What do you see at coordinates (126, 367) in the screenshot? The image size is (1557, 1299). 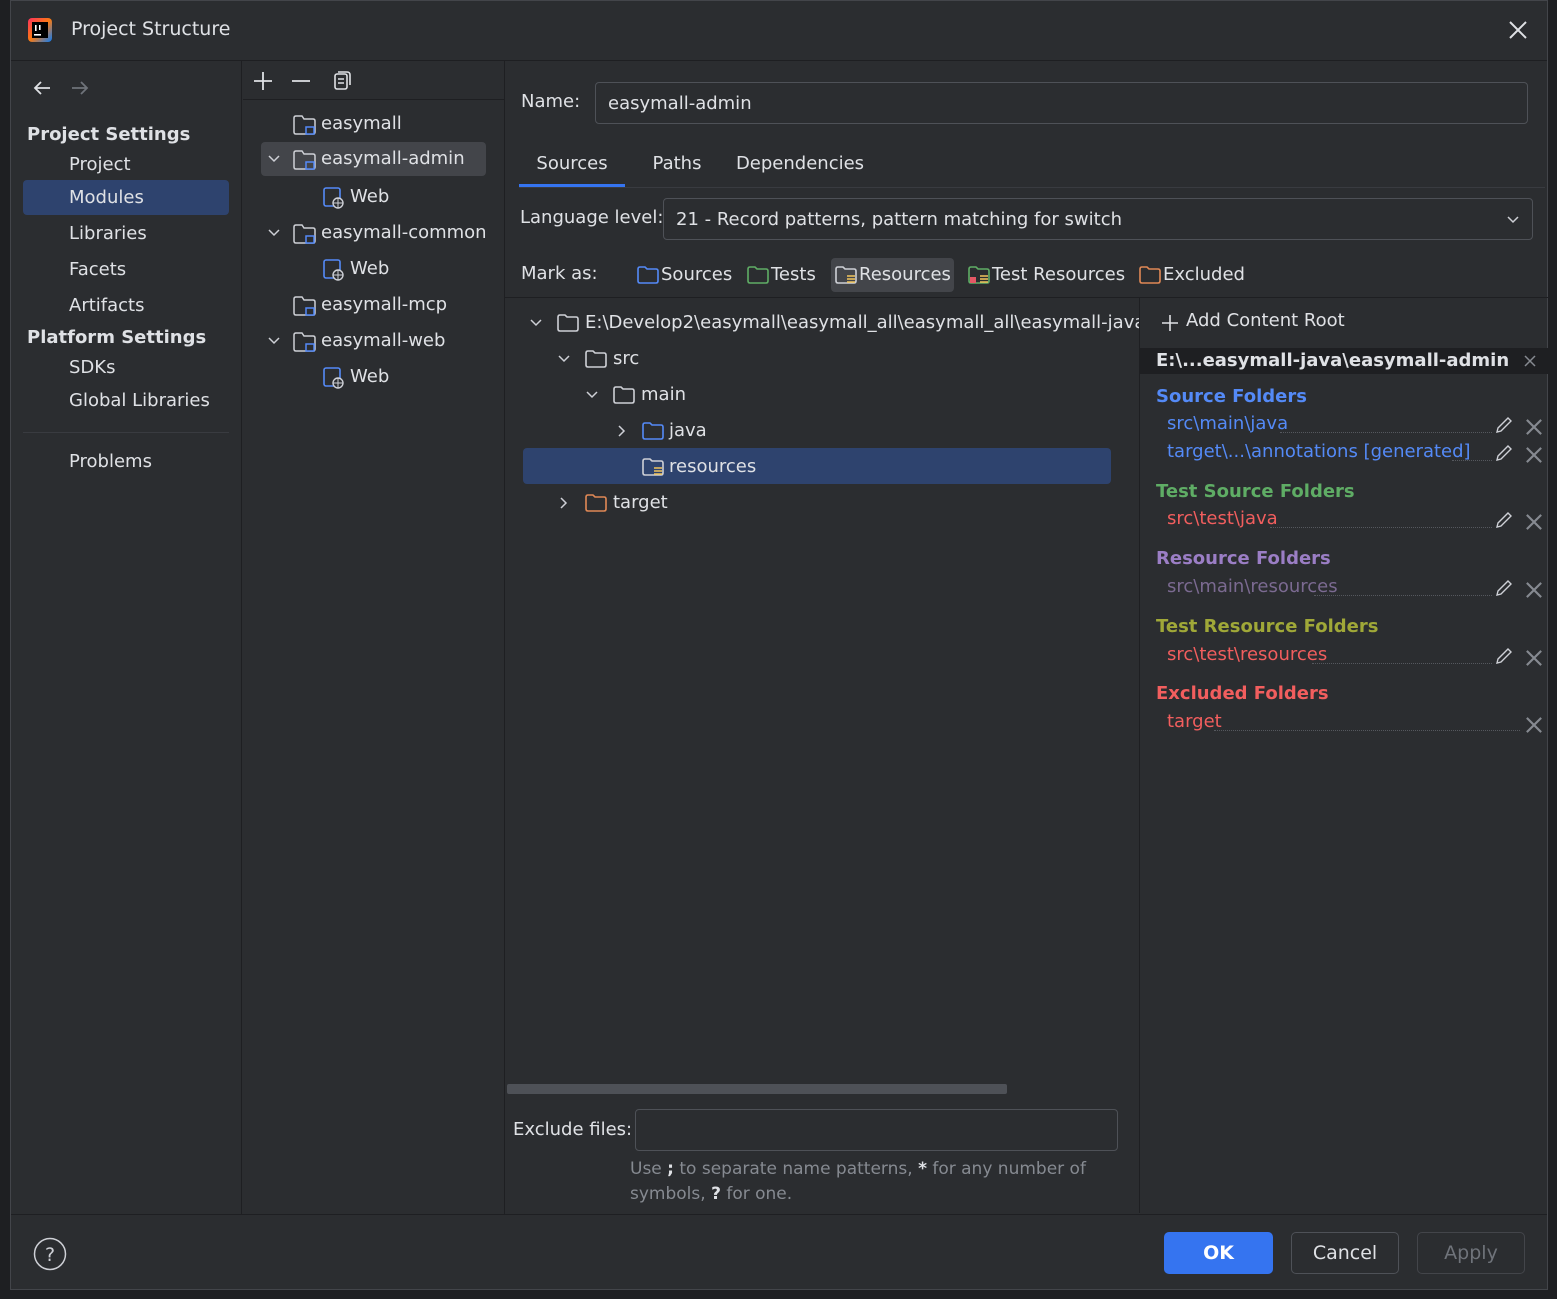 I see `nav-item-sdks: SDKs` at bounding box center [126, 367].